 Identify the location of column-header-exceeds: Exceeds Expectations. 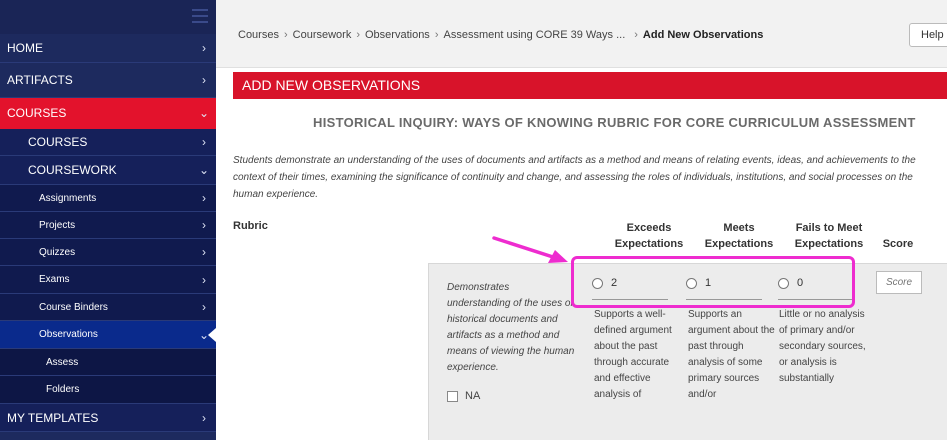
(649, 236).